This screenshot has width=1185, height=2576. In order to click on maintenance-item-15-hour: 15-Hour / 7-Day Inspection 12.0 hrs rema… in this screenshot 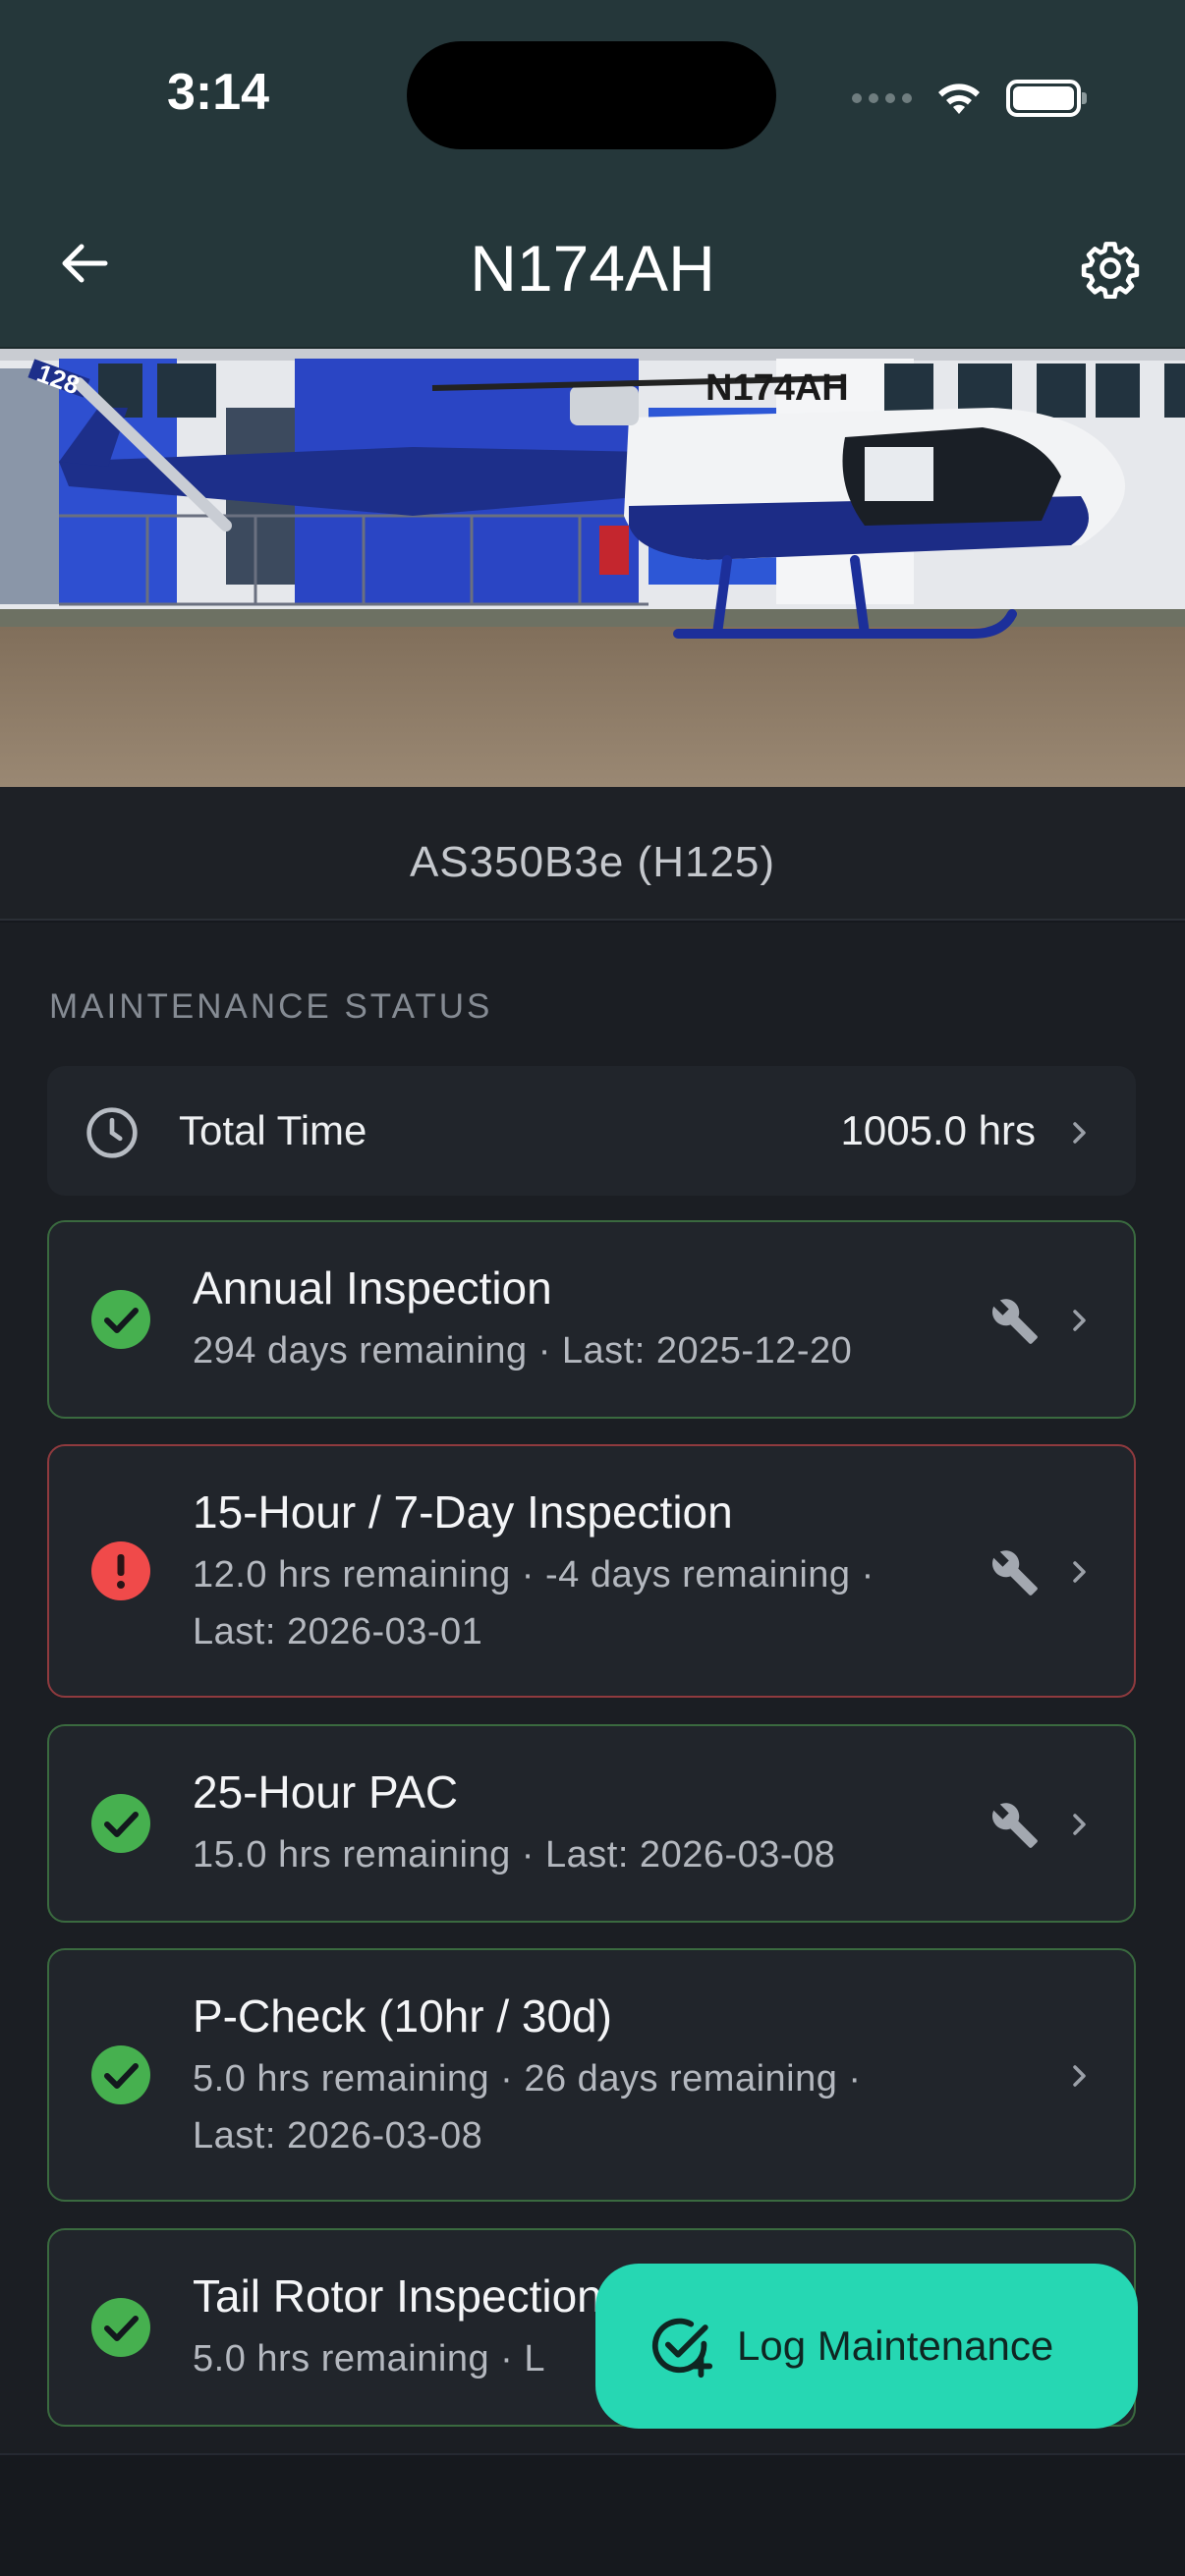, I will do `click(592, 1571)`.